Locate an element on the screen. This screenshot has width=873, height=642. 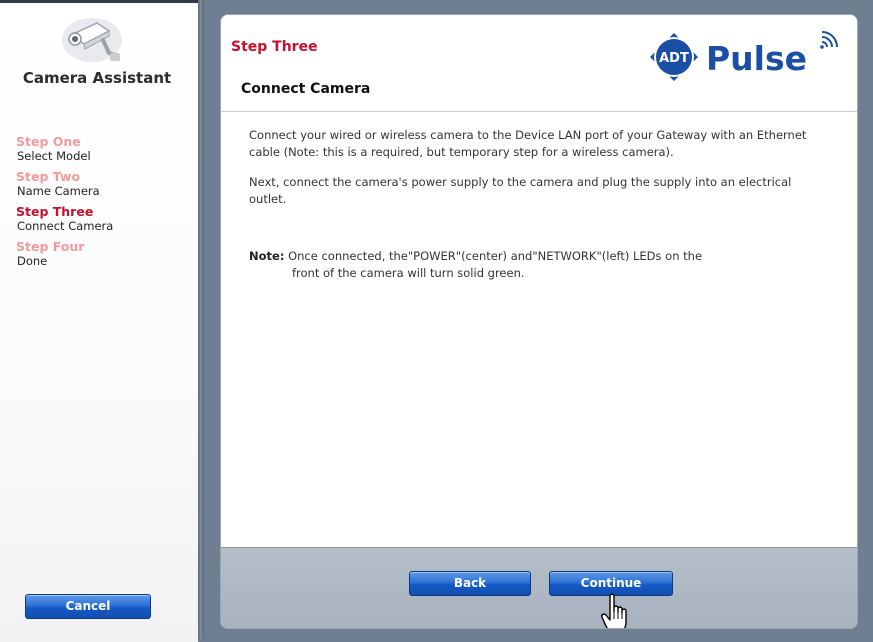
note-label: Note: is located at coordinates (267, 256).